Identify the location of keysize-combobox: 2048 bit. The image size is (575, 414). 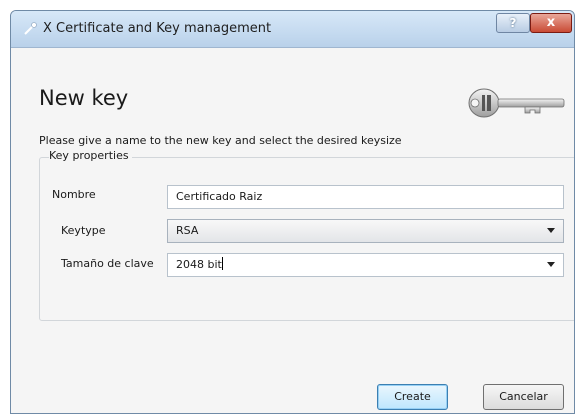
(365, 265).